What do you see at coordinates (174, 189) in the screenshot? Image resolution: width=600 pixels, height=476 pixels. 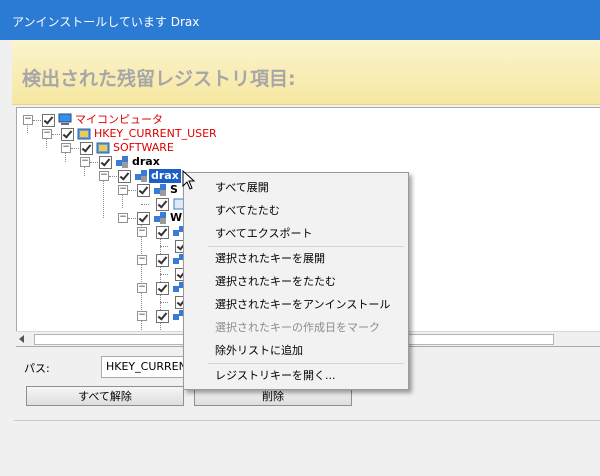 I see `tree-label: S` at bounding box center [174, 189].